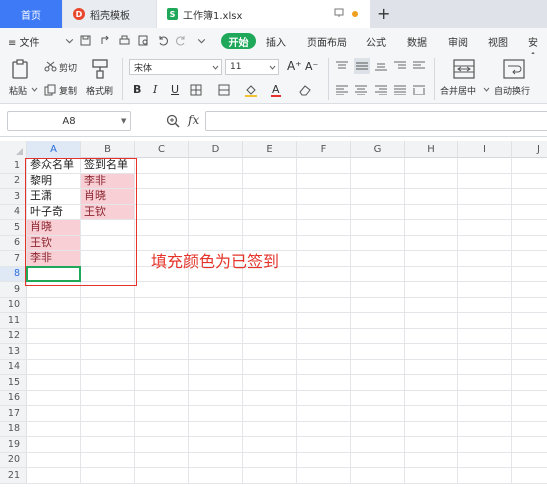 This screenshot has height=487, width=547. I want to click on column-header-i: I, so click(485, 149).